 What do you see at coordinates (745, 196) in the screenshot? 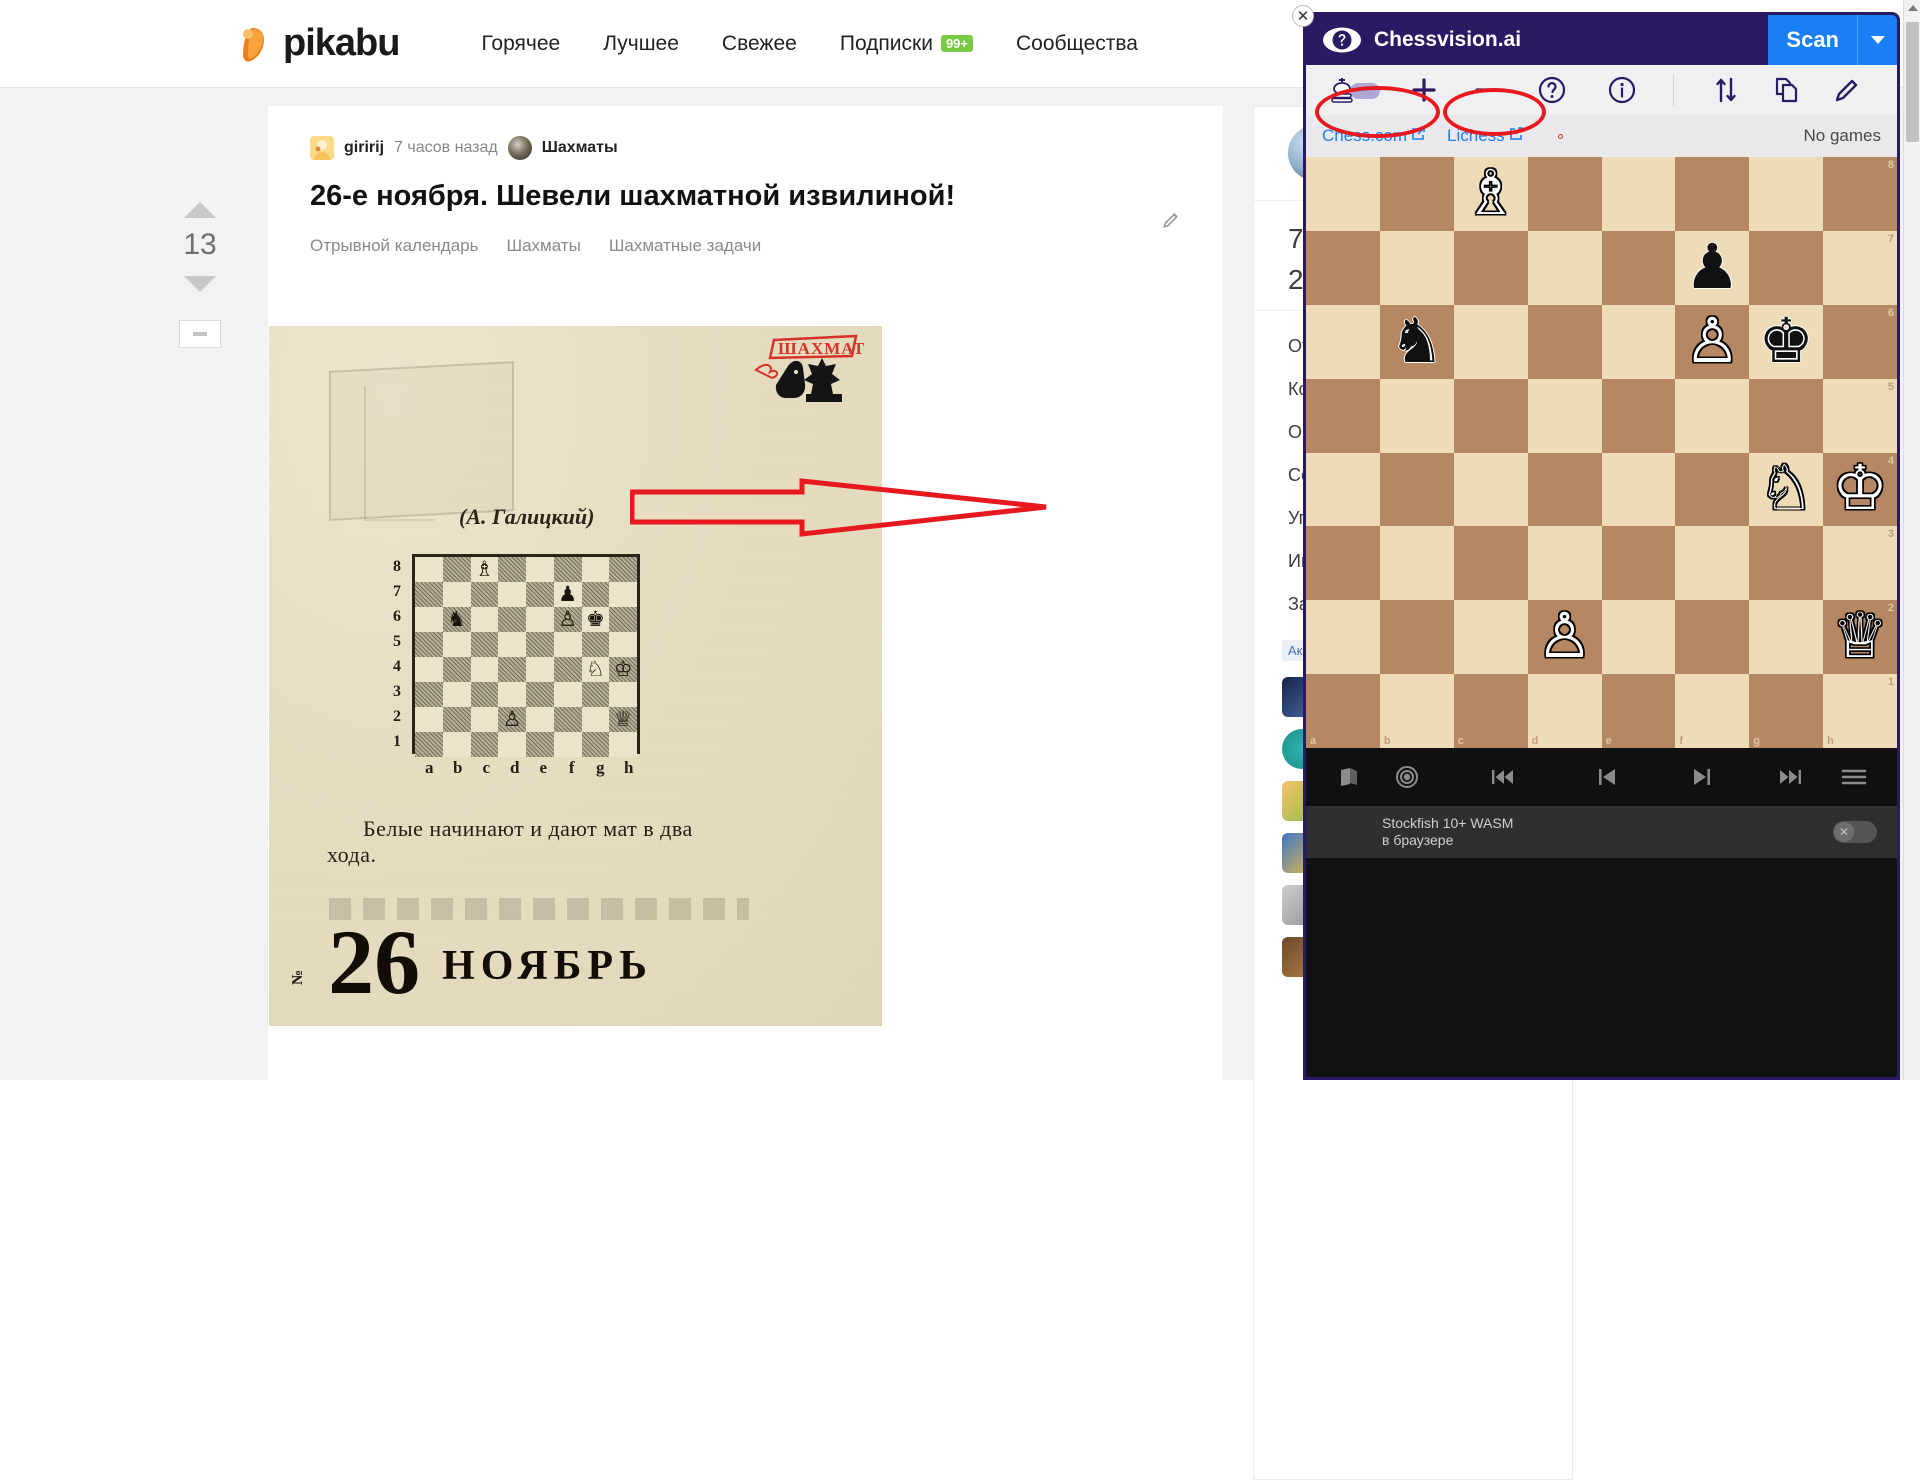
I see `post-title: 26-е ноября. Шевели шахматной извилиной!` at bounding box center [745, 196].